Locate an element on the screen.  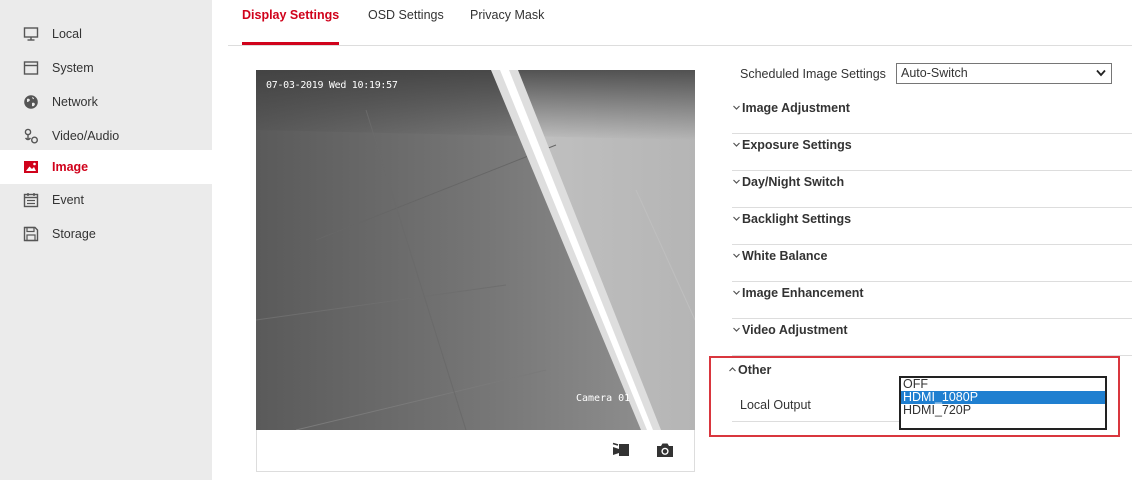
scheduled-image-settings-label: Scheduled Image Settings is located at coordinates (813, 74).